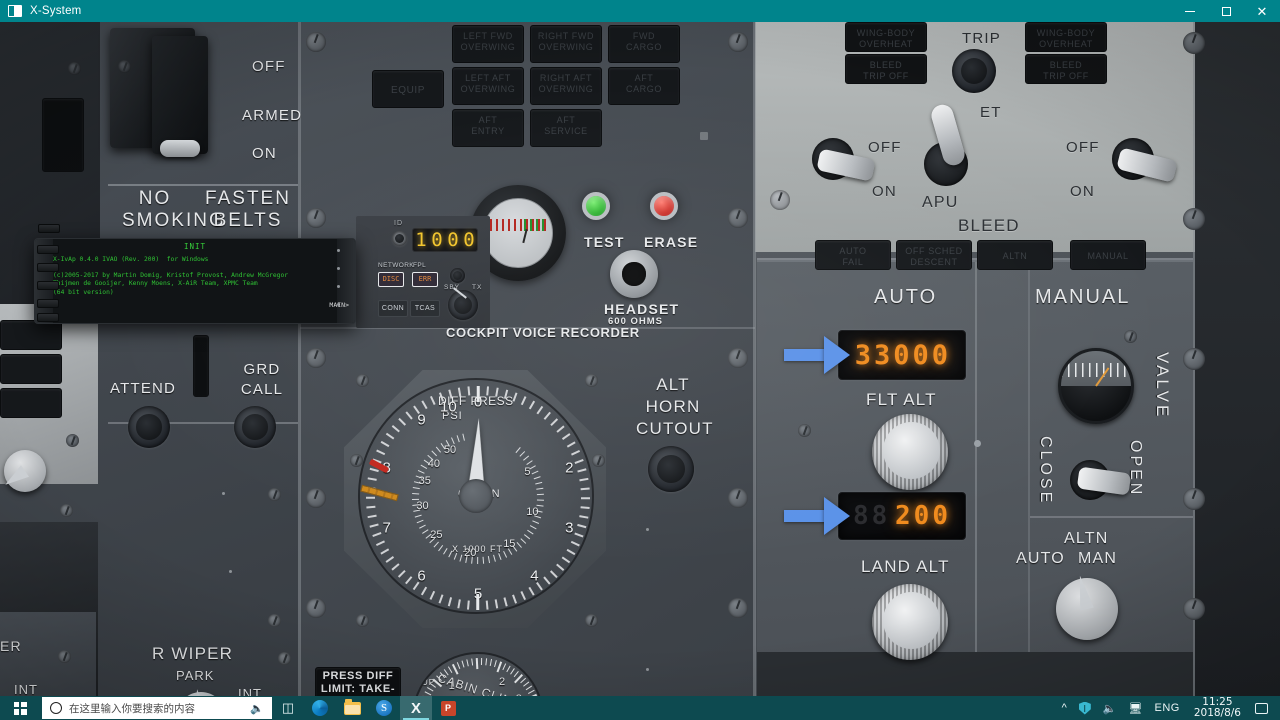  Describe the element at coordinates (320, 708) in the screenshot. I see `taskbar-app-edge` at that location.